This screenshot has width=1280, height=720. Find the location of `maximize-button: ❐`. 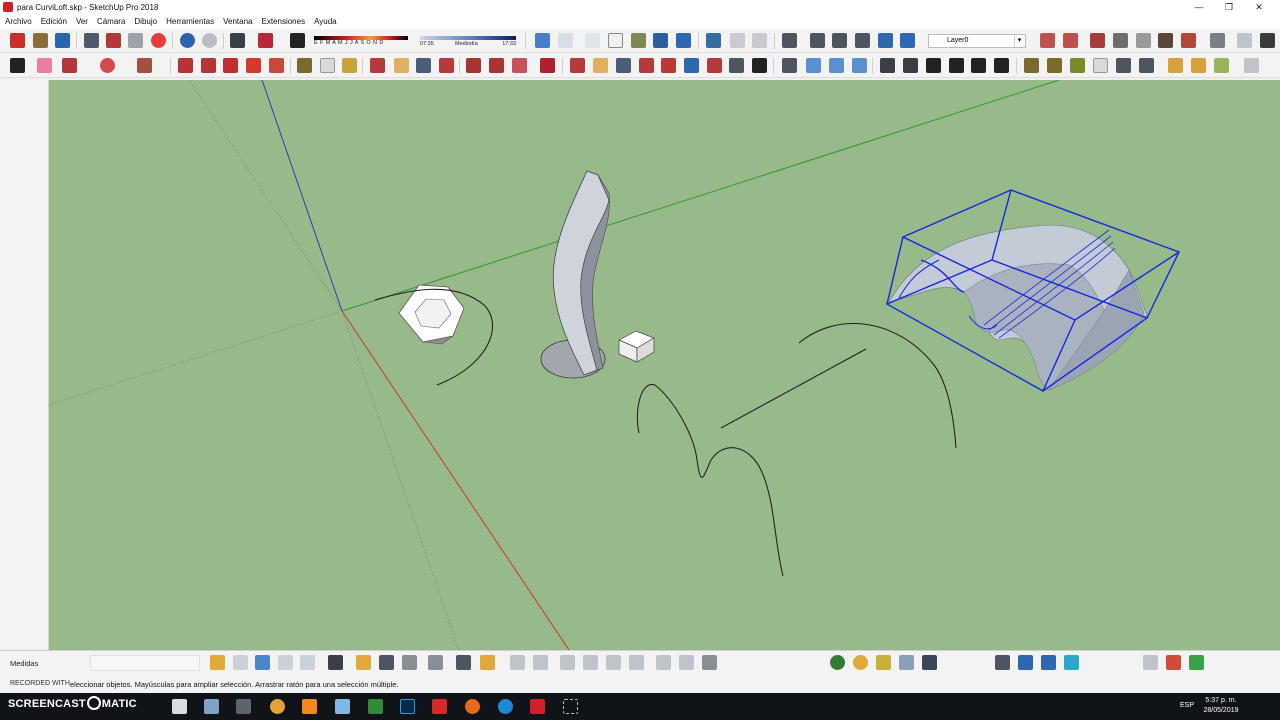

maximize-button: ❐ is located at coordinates (1229, 7).